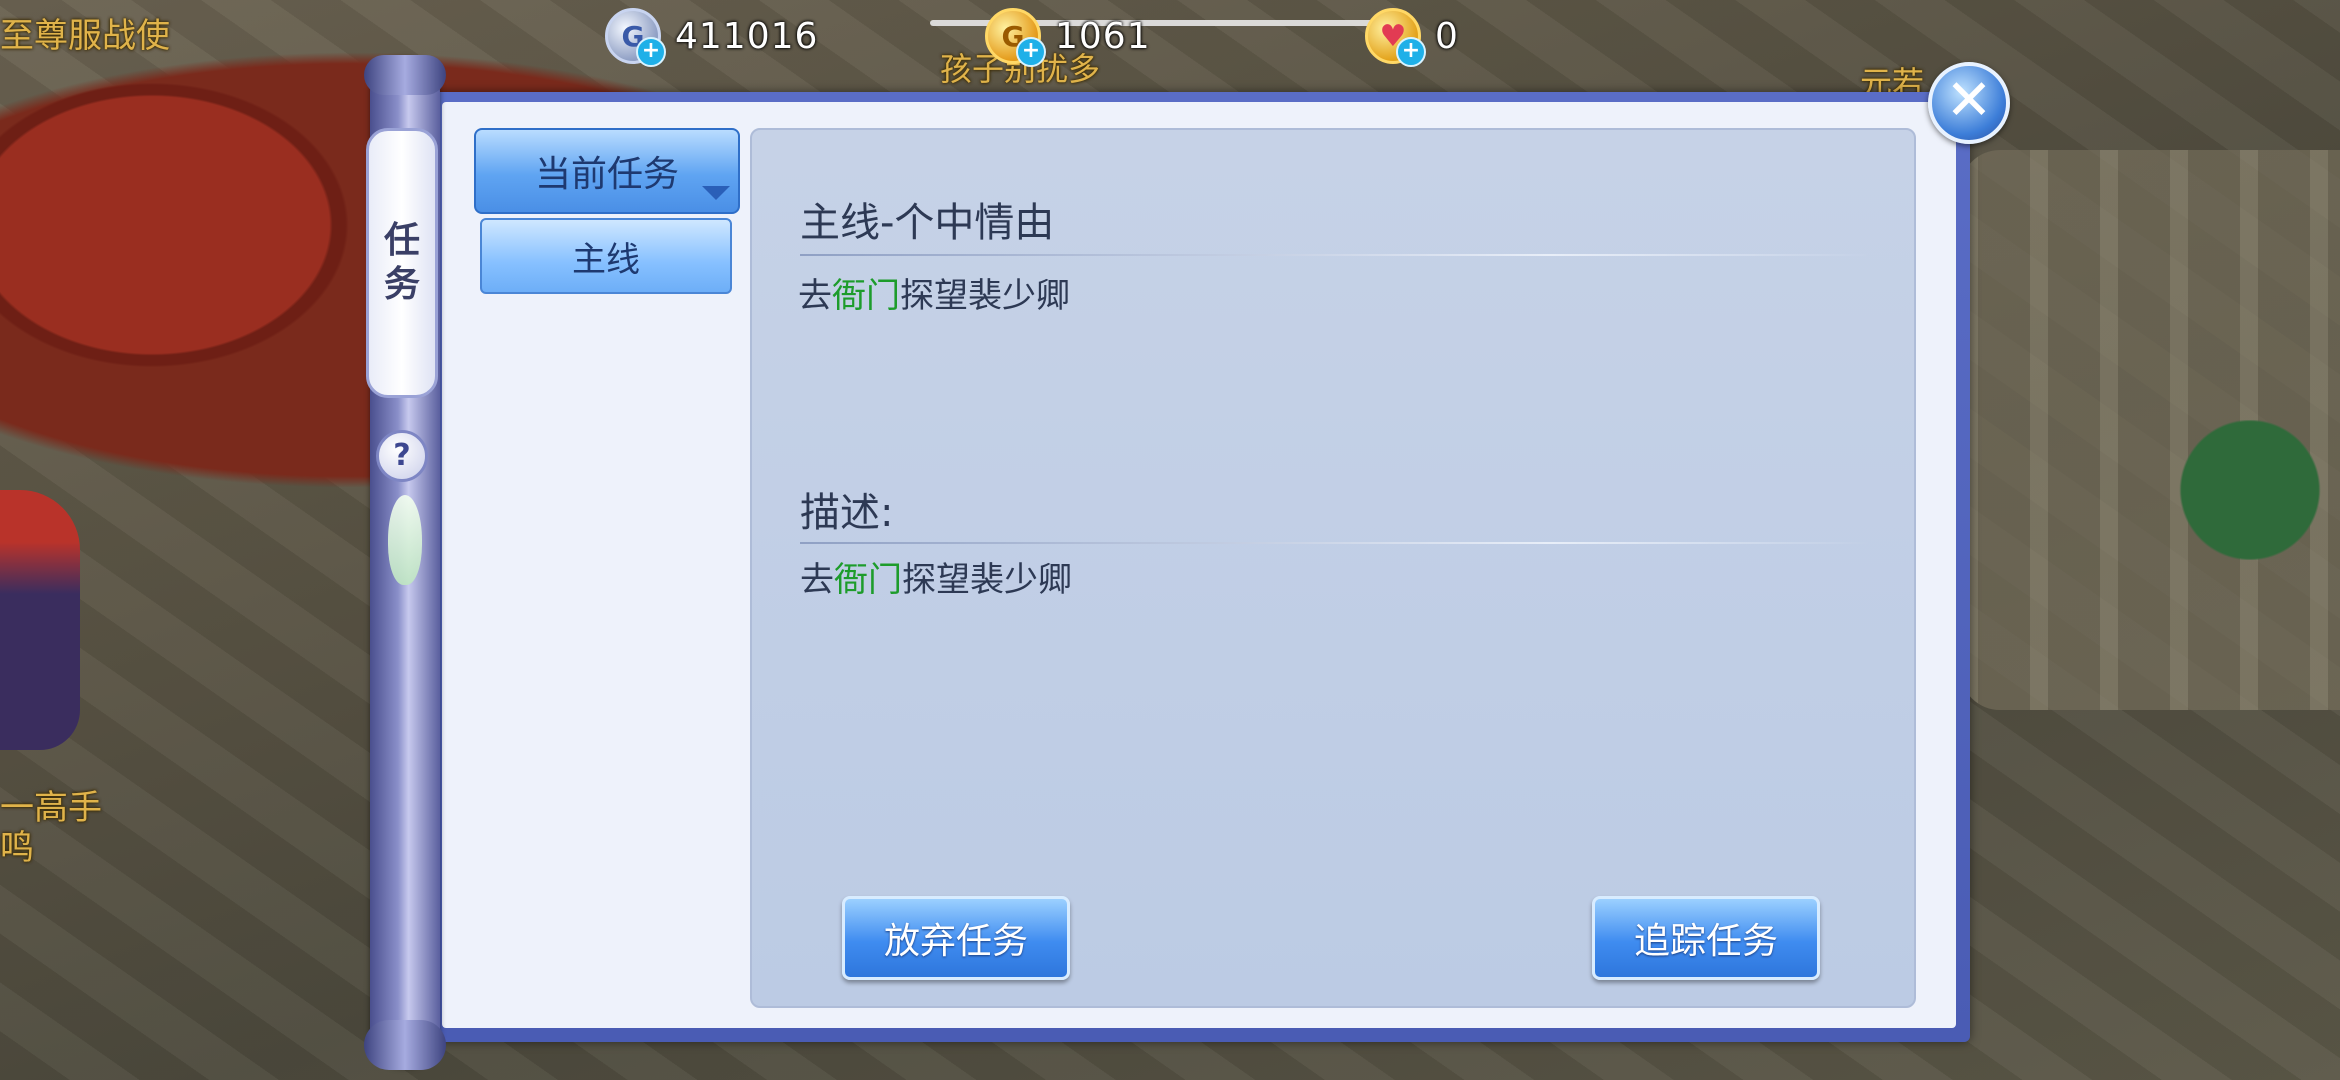 This screenshot has width=2340, height=1080. I want to click on chevron-down-icon, so click(716, 193).